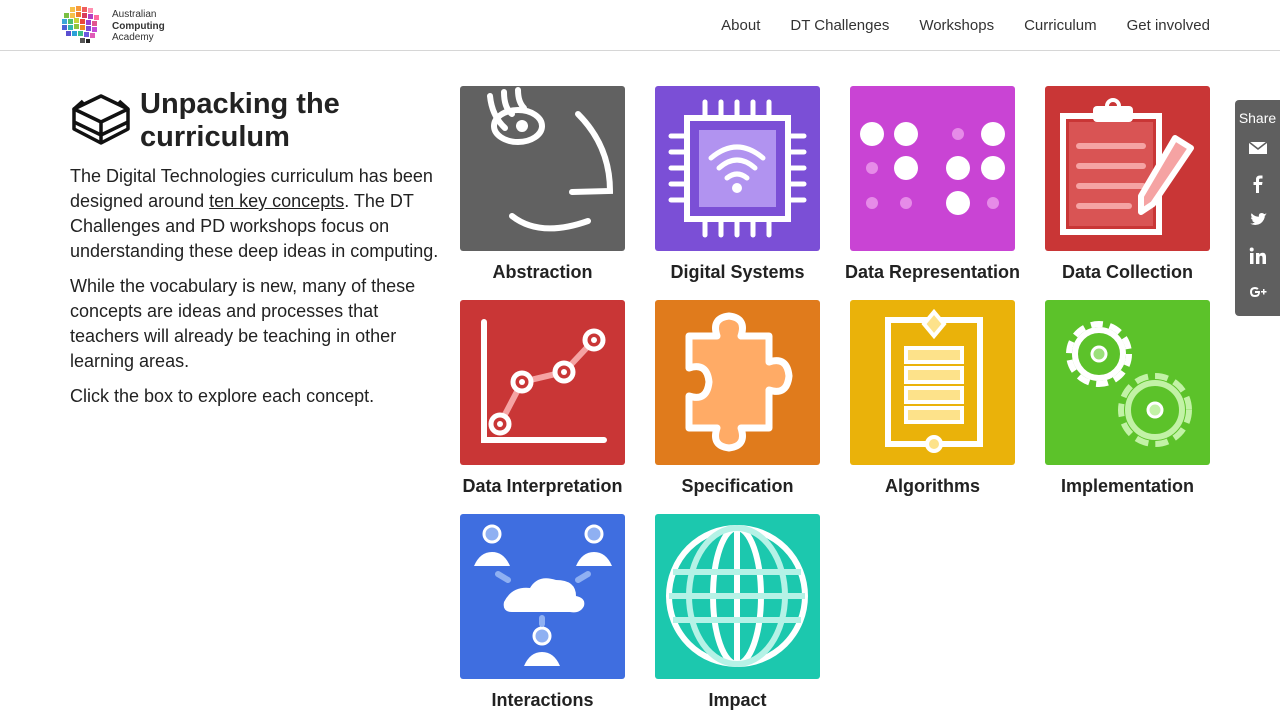  I want to click on facebook-share-button, so click(1257, 184).